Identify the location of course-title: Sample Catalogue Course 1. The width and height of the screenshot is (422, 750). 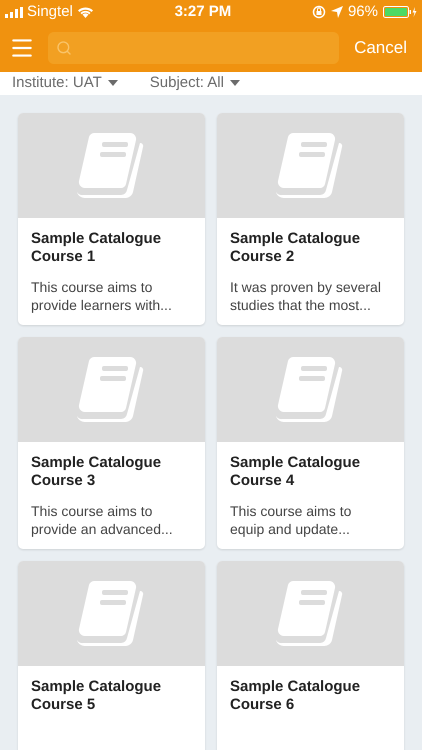
(96, 248).